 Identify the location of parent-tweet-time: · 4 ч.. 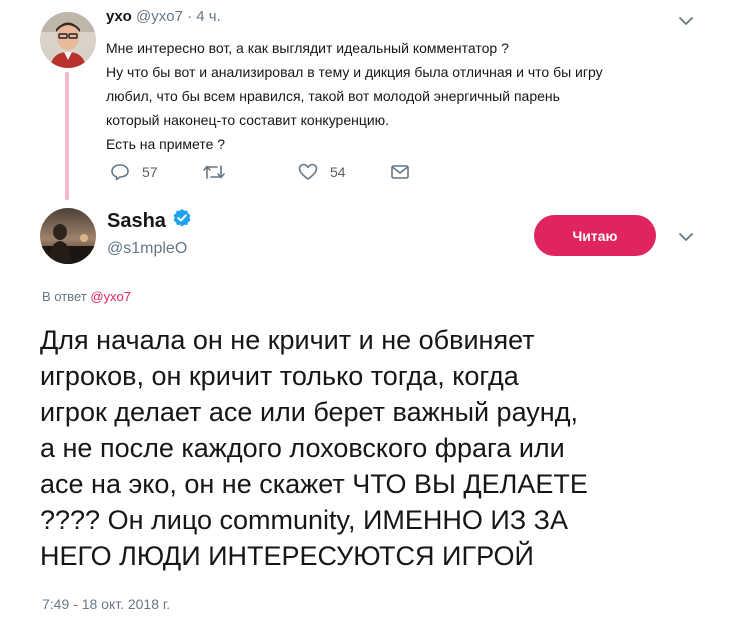
(204, 16).